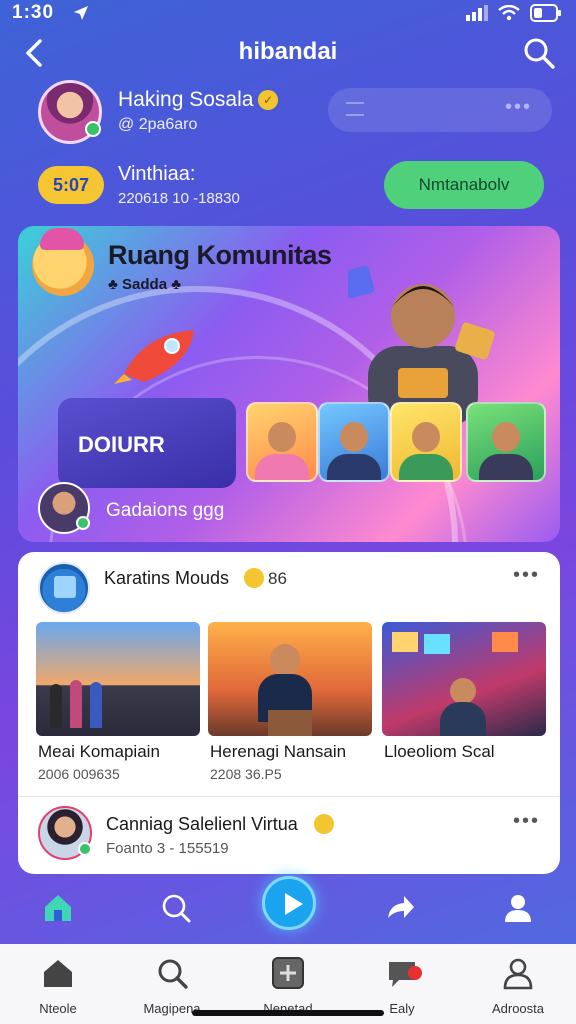  I want to click on banner-title: Ruang Komunitas, so click(220, 255).